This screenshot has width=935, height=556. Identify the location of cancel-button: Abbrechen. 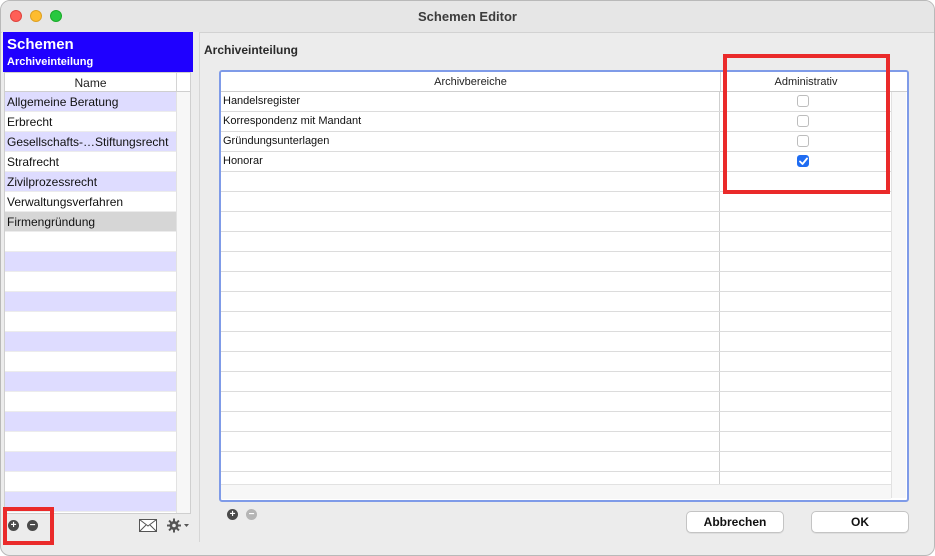
(735, 522).